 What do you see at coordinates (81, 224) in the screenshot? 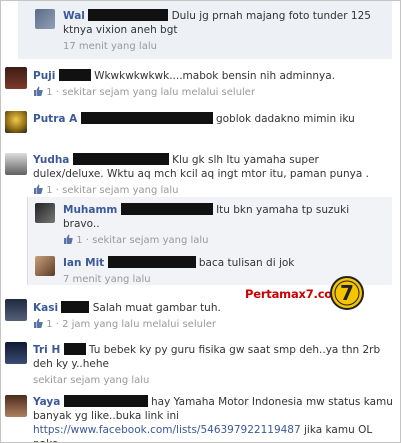
I see `comment-text-continued: bravo..` at bounding box center [81, 224].